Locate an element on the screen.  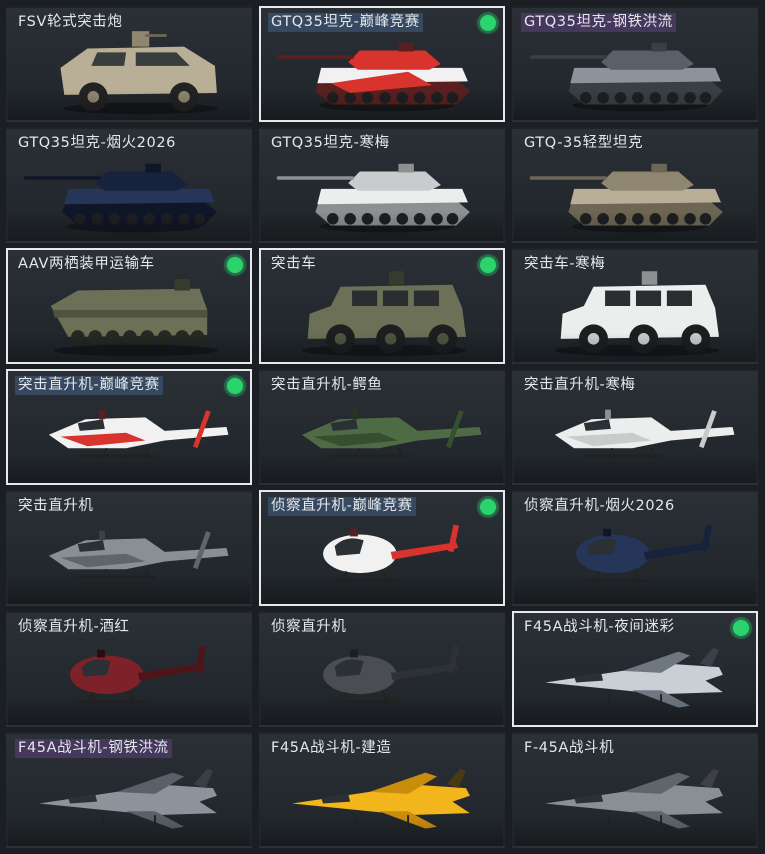
vehicle-skin-card: 突击车-寒梅 is located at coordinates (635, 306).